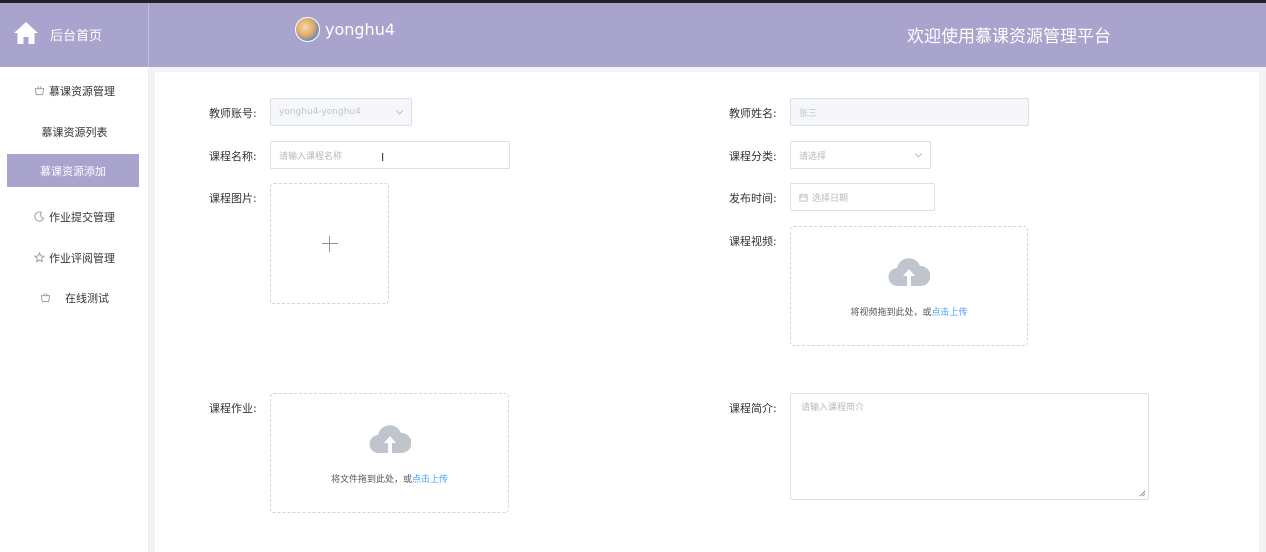 The height and width of the screenshot is (552, 1266). What do you see at coordinates (969, 446) in the screenshot?
I see `course-intro-textarea: 请输入课程简介` at bounding box center [969, 446].